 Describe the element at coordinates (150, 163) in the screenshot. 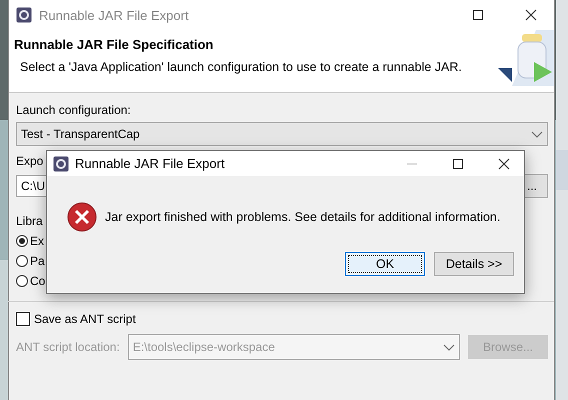

I see `dialog-title: Runnable JAR File Export` at that location.